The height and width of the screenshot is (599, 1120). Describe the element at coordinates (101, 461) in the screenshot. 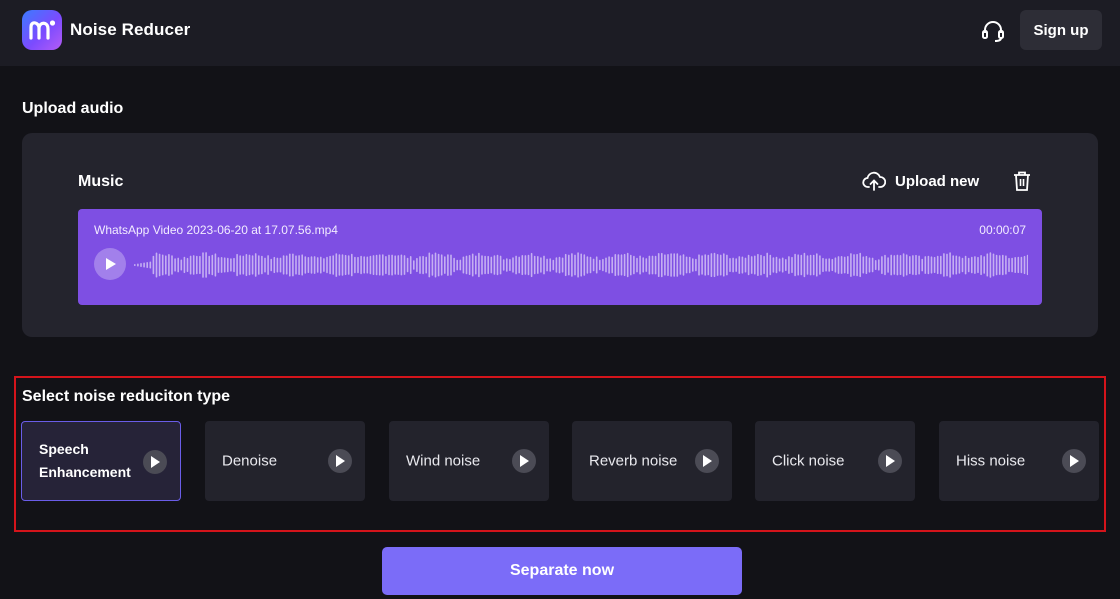

I see `noise-type-speech-enhancement: Speech Enhancement` at that location.